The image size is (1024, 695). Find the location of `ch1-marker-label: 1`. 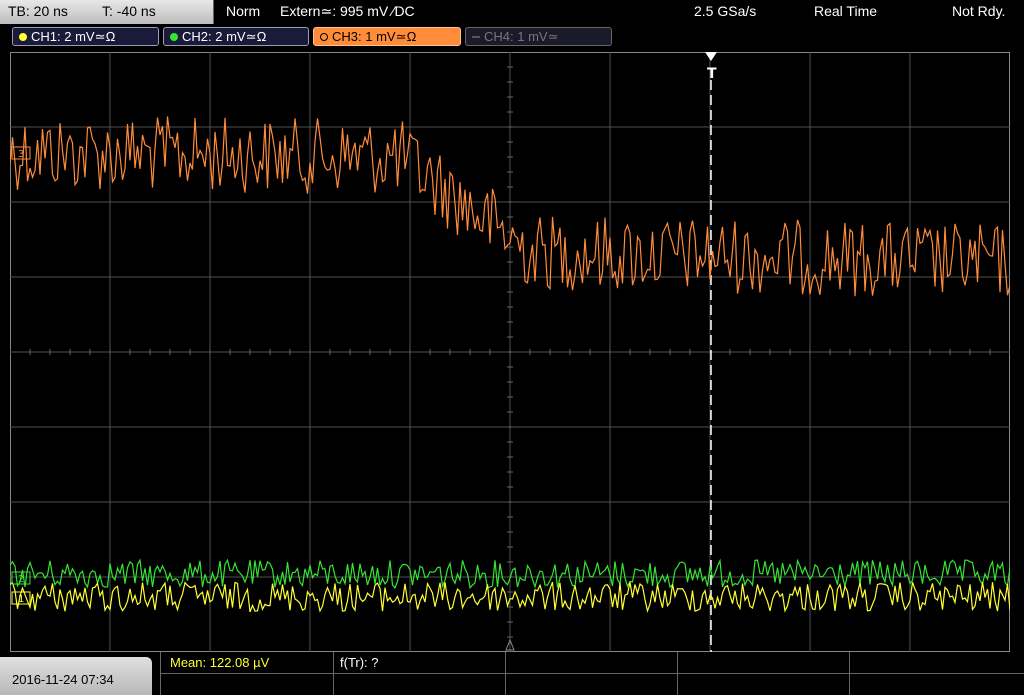

ch1-marker-label: 1 is located at coordinates (21, 599).